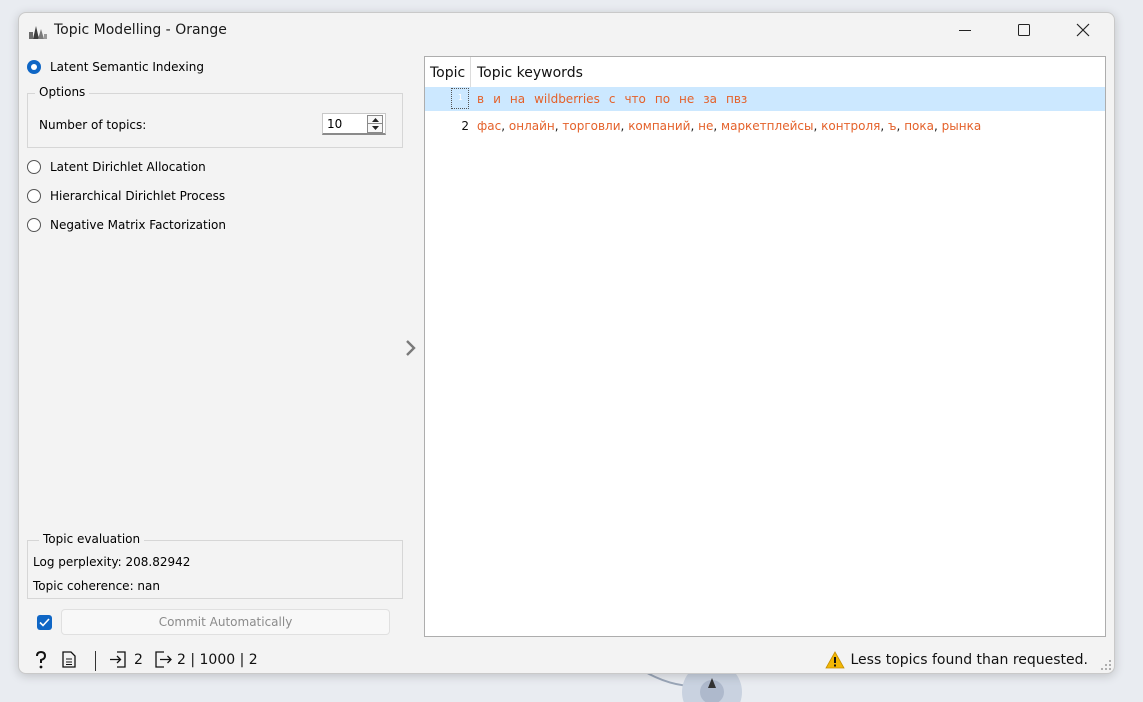  Describe the element at coordinates (34, 225) in the screenshot. I see `radio-nmf-indicator` at that location.